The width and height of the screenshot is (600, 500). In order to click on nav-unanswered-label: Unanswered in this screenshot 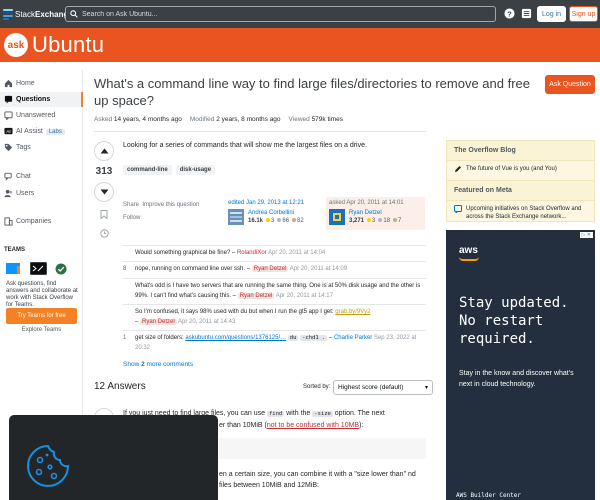, I will do `click(36, 115)`.